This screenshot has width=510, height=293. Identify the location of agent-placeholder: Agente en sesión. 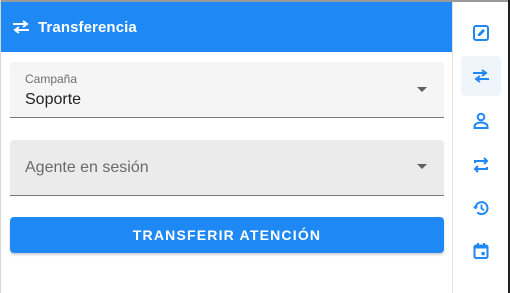
(87, 167).